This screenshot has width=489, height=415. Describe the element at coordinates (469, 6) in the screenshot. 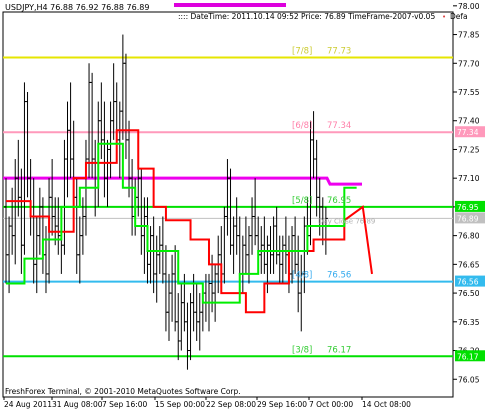

I see `y-tick-label: 78.00` at that location.